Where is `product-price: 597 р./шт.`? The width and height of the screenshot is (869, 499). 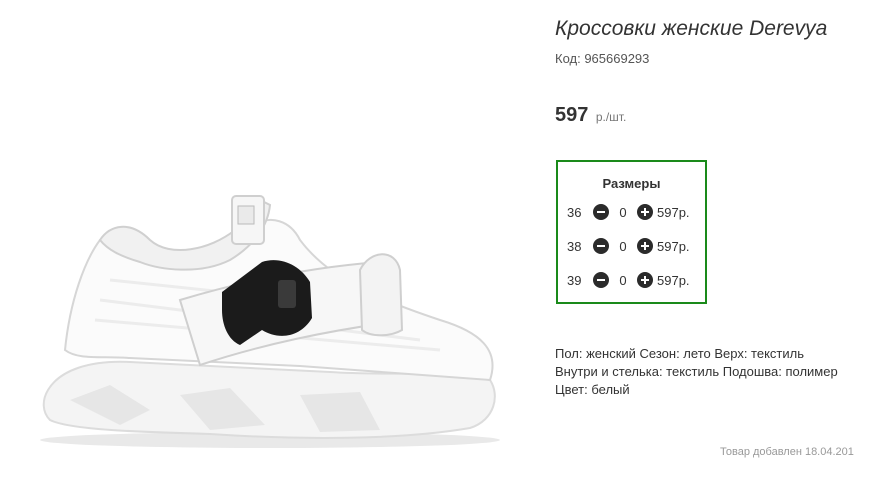
product-price: 597 р./шт. is located at coordinates (590, 115).